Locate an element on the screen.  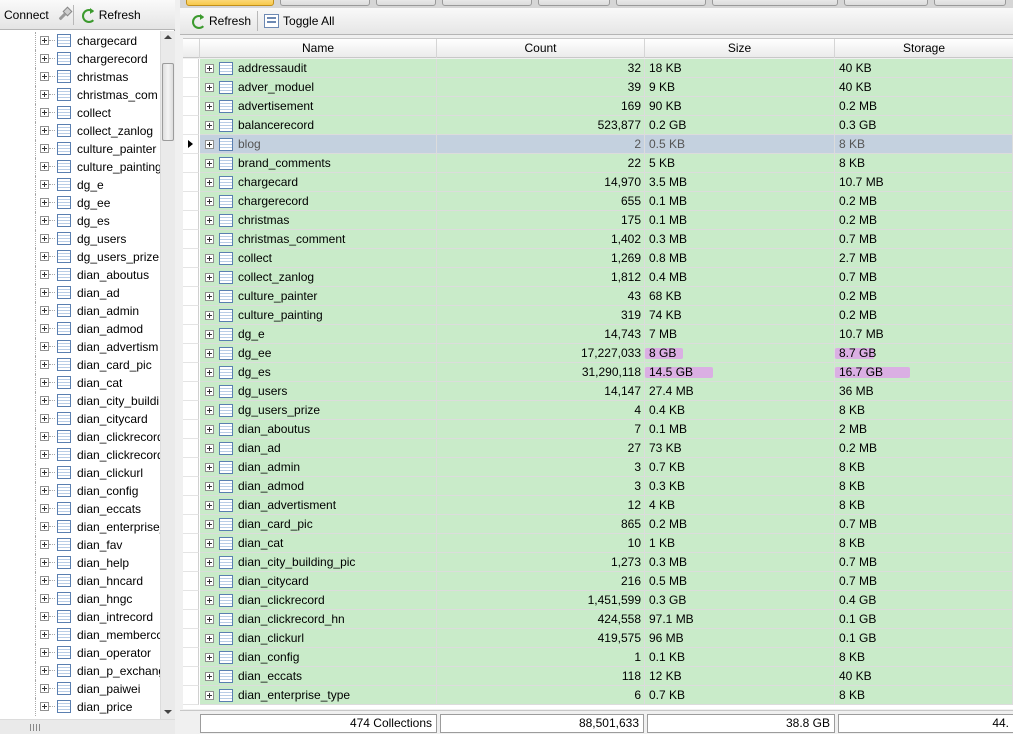
table-row: dian_enterprise_type 6 0.7 KB 8 KB is located at coordinates (598, 695).